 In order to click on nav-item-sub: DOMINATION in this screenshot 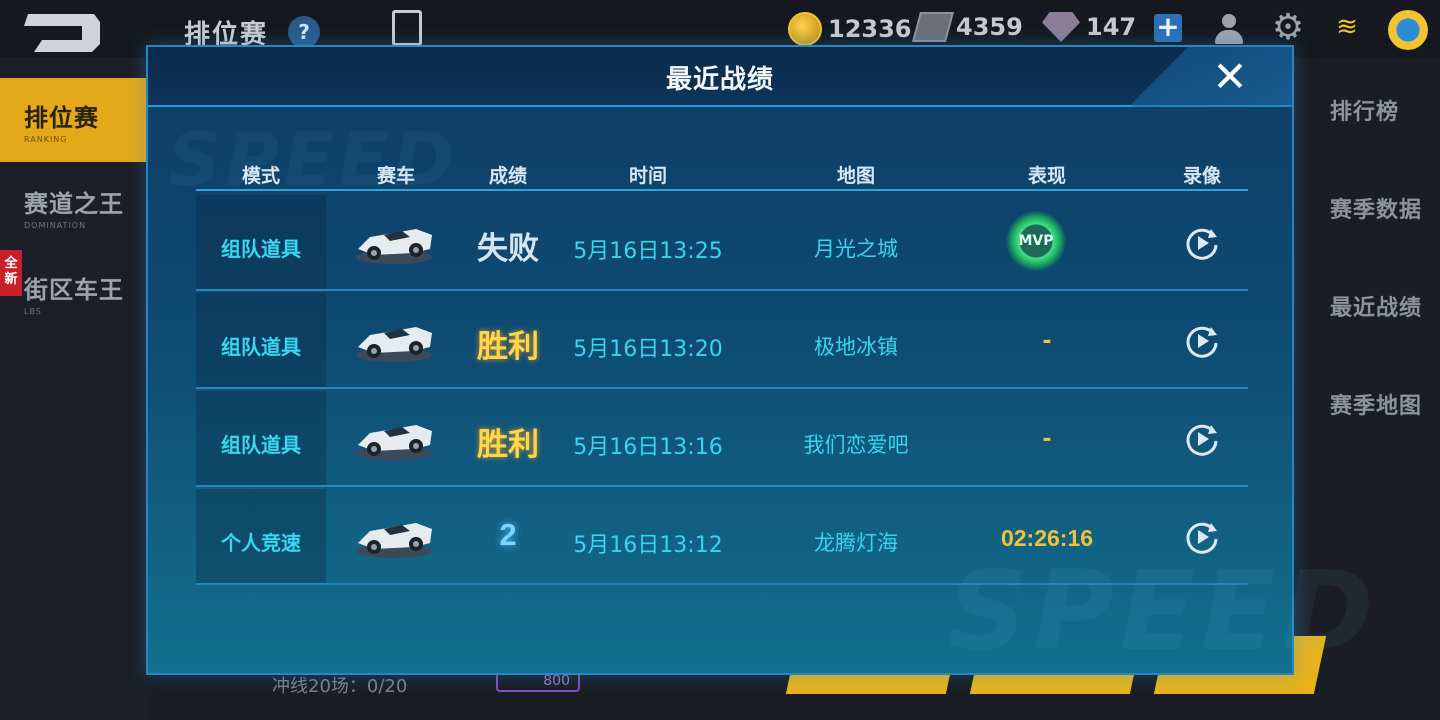, I will do `click(55, 225)`.